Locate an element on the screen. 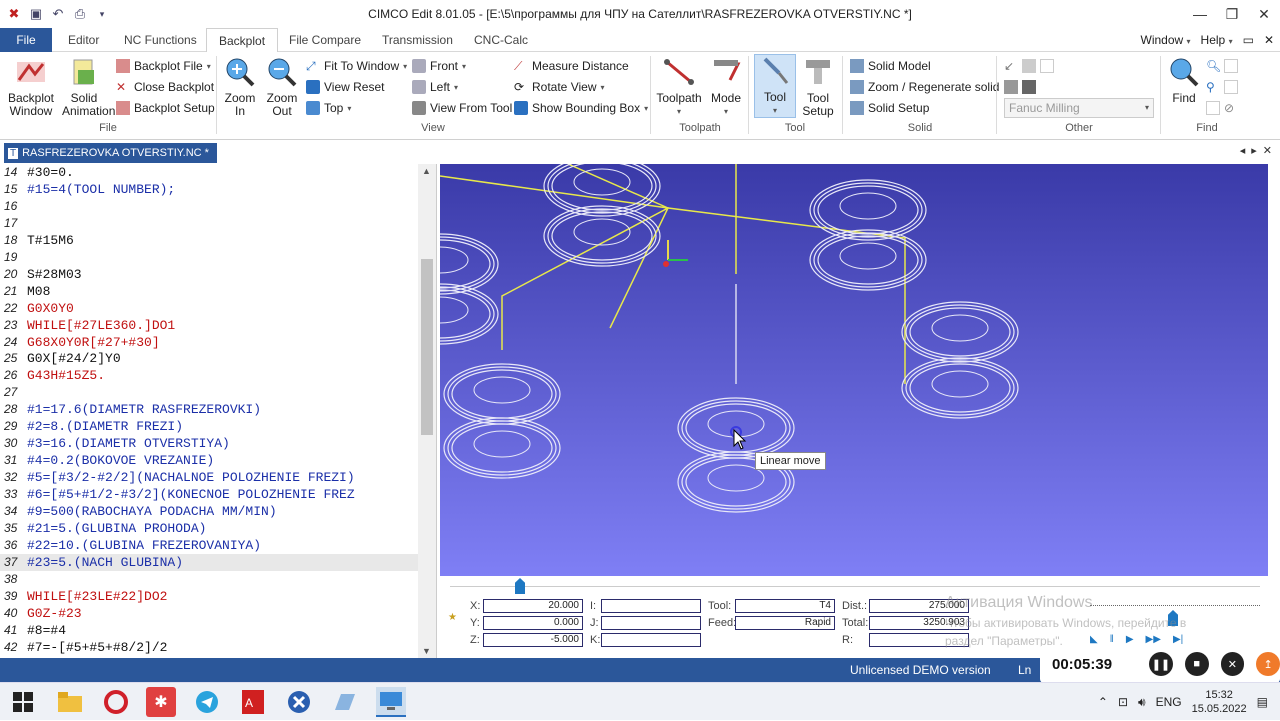  language-indicator: ENG is located at coordinates (1169, 702).